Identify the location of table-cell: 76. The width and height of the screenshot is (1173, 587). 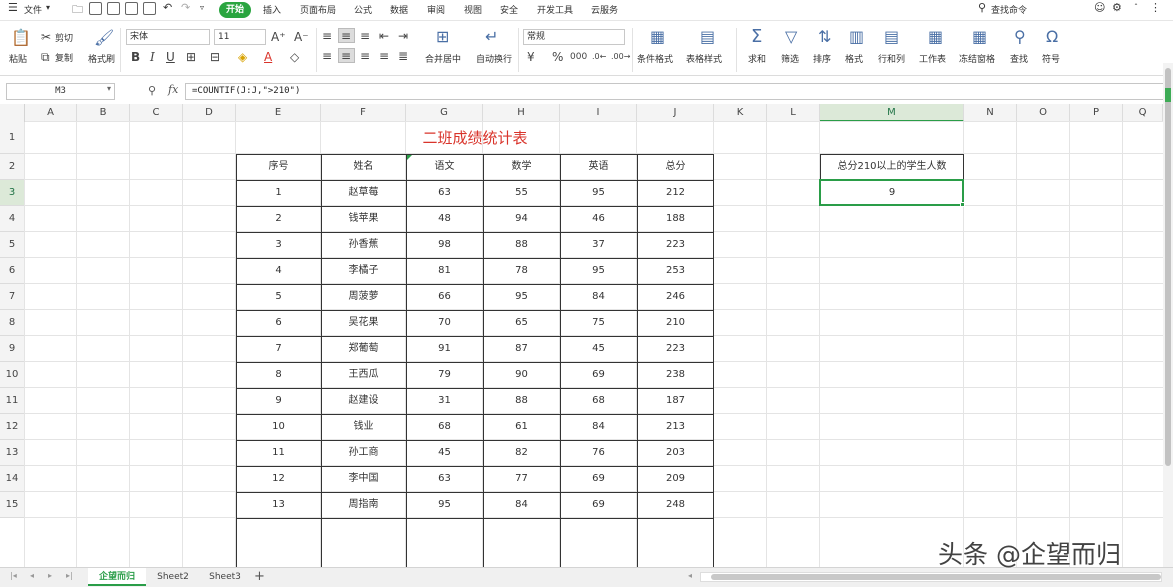
(598, 453).